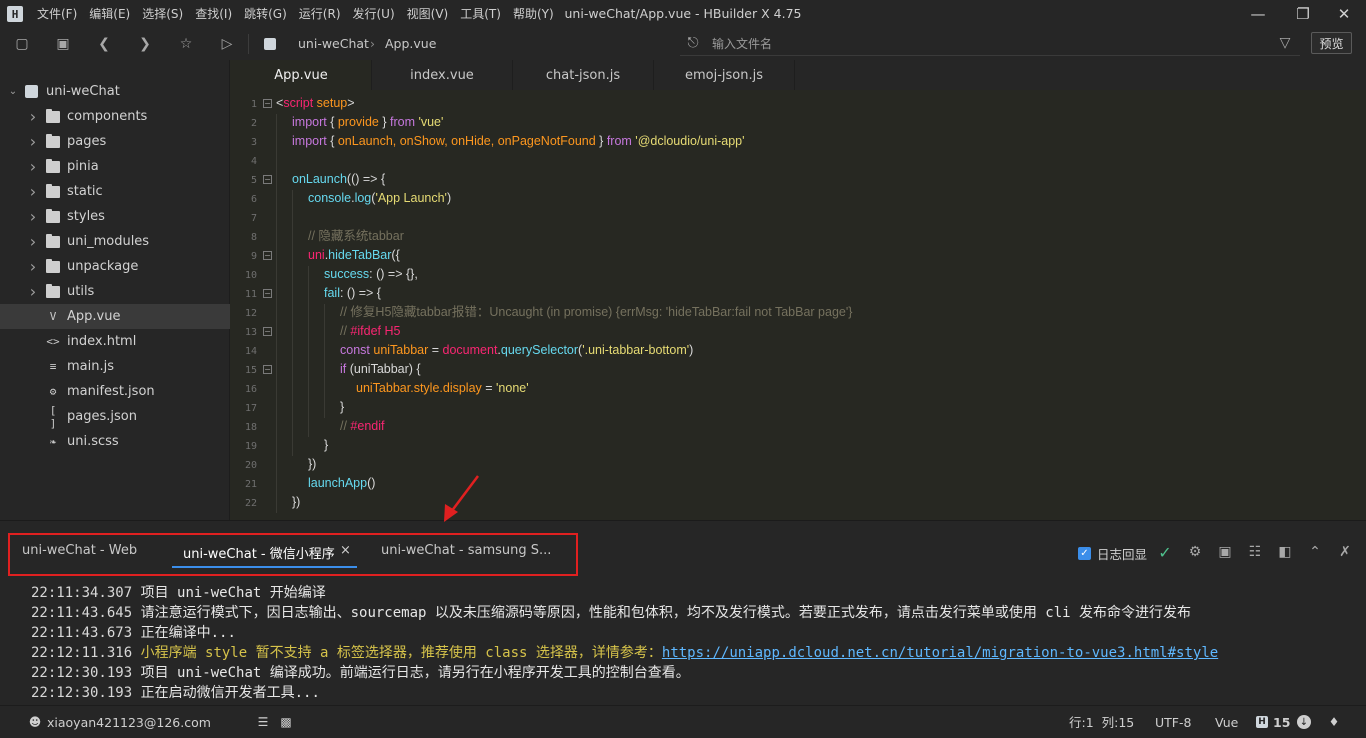  I want to click on line-number: 1, so click(253, 104).